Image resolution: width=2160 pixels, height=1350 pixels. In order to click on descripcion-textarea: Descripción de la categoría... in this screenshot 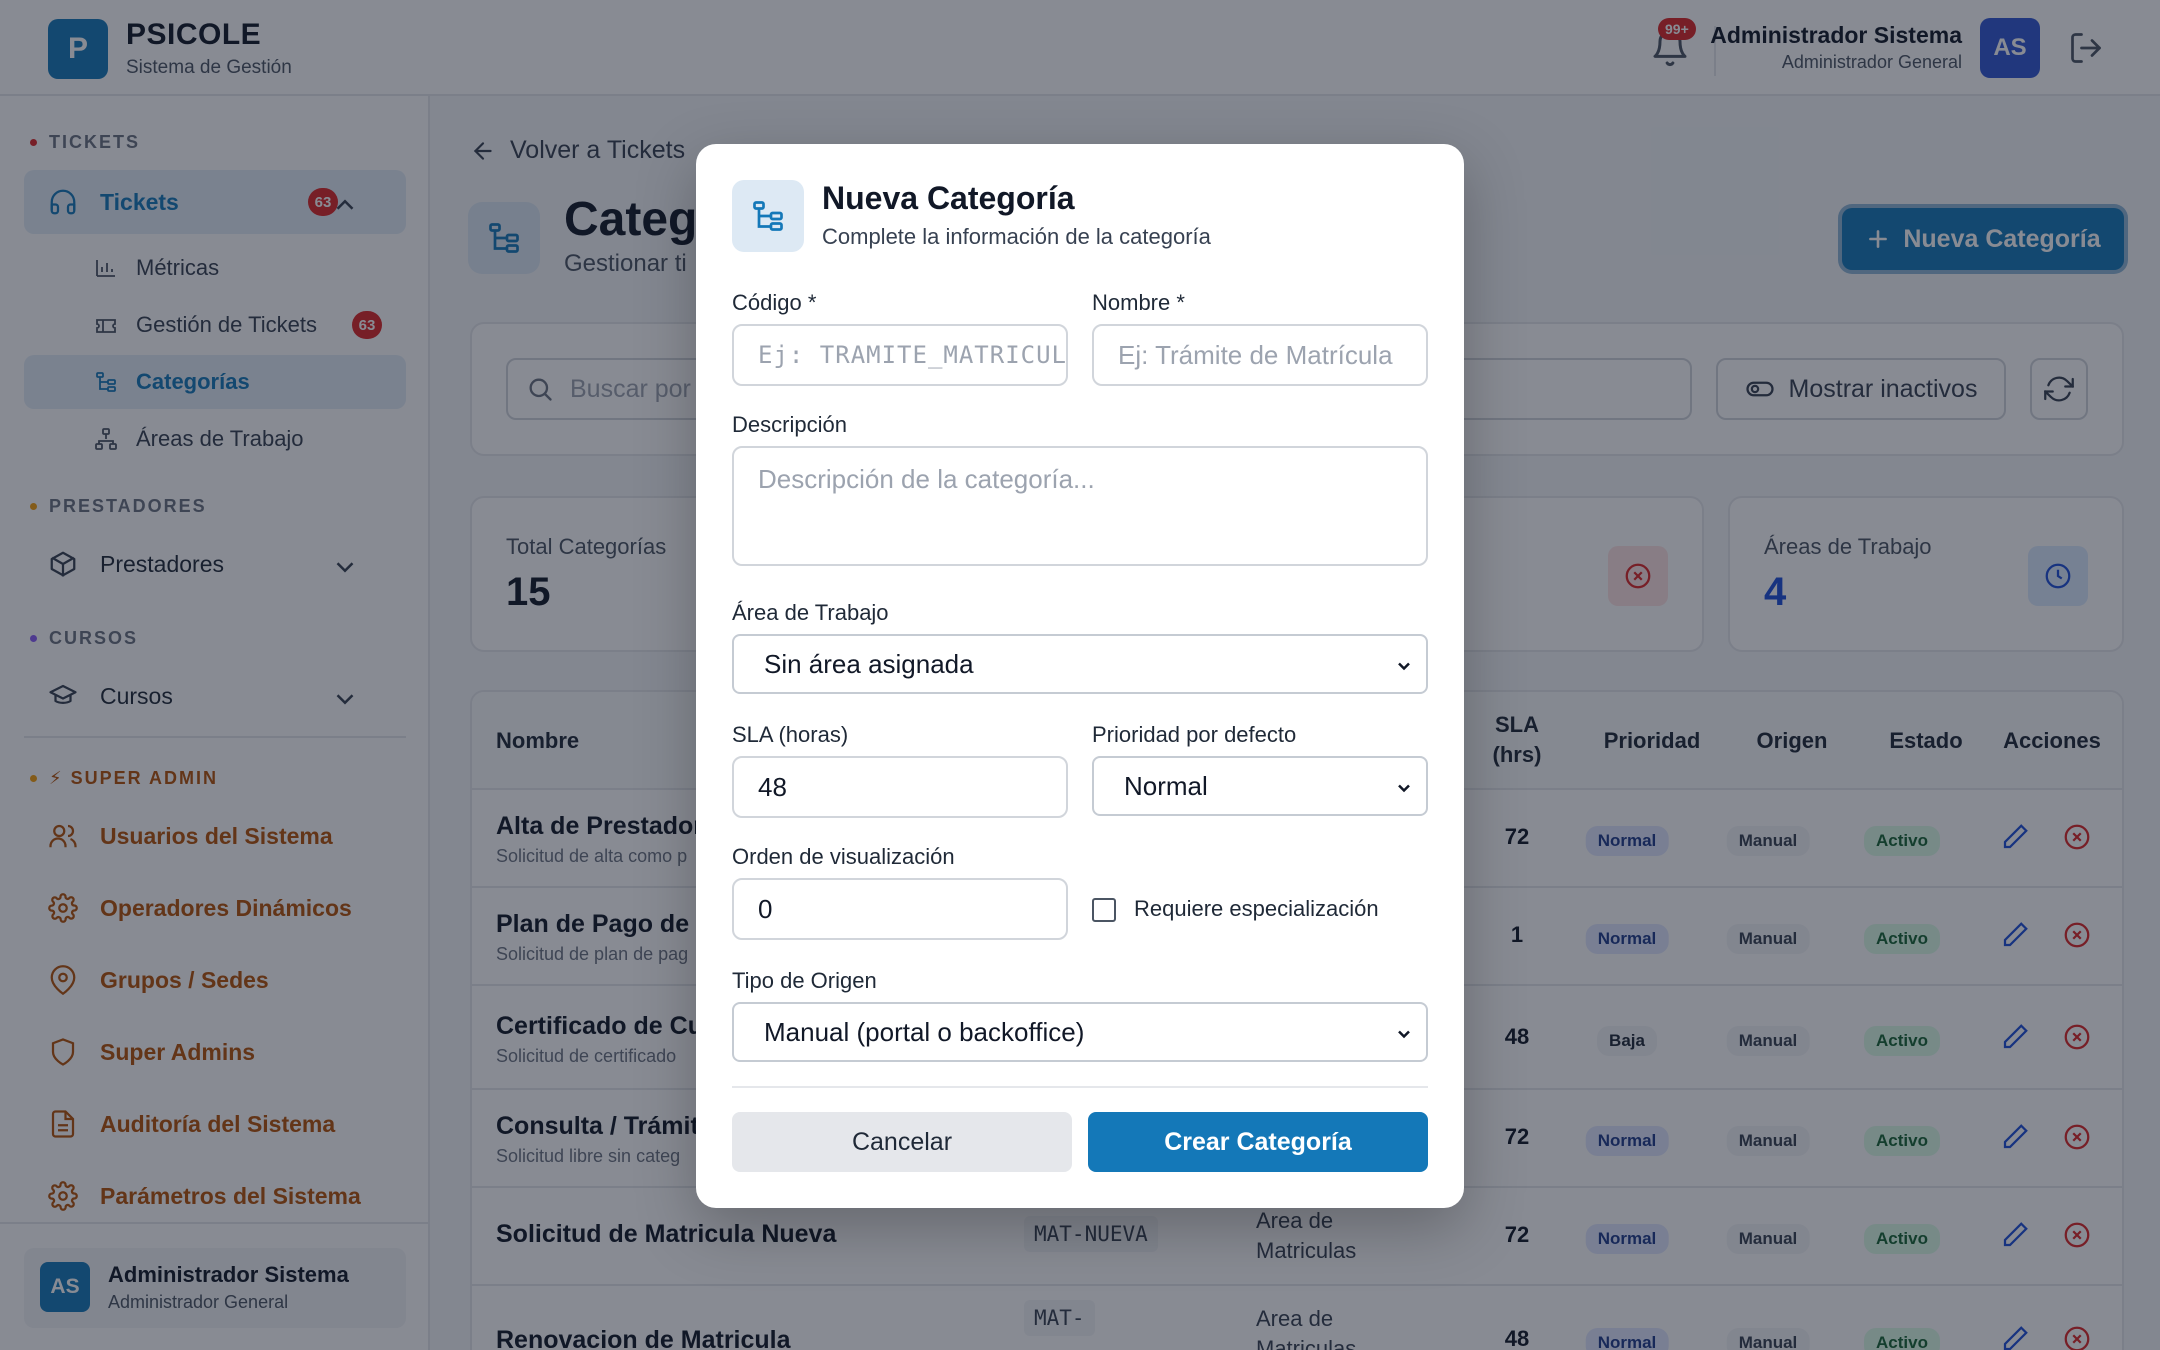, I will do `click(1080, 506)`.